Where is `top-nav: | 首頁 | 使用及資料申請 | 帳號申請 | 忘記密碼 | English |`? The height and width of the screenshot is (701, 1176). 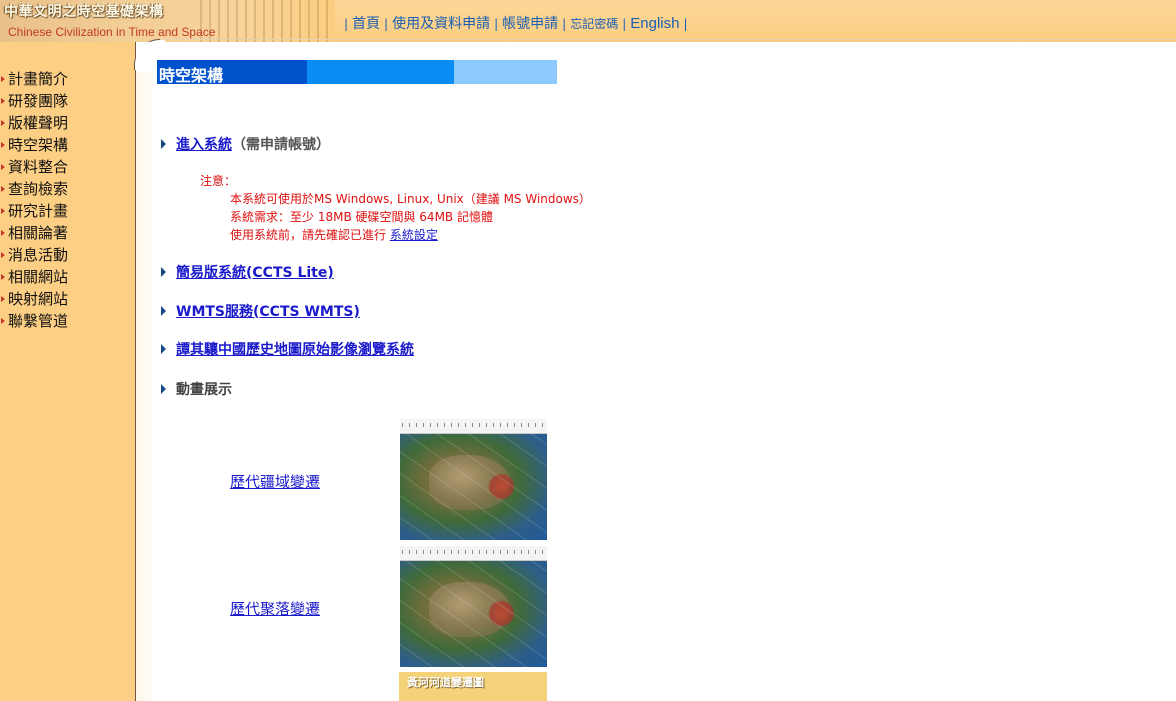
top-nav: | 首頁 | 使用及資料申請 | 帳號申請 | 忘記密碼 | English | is located at coordinates (516, 23).